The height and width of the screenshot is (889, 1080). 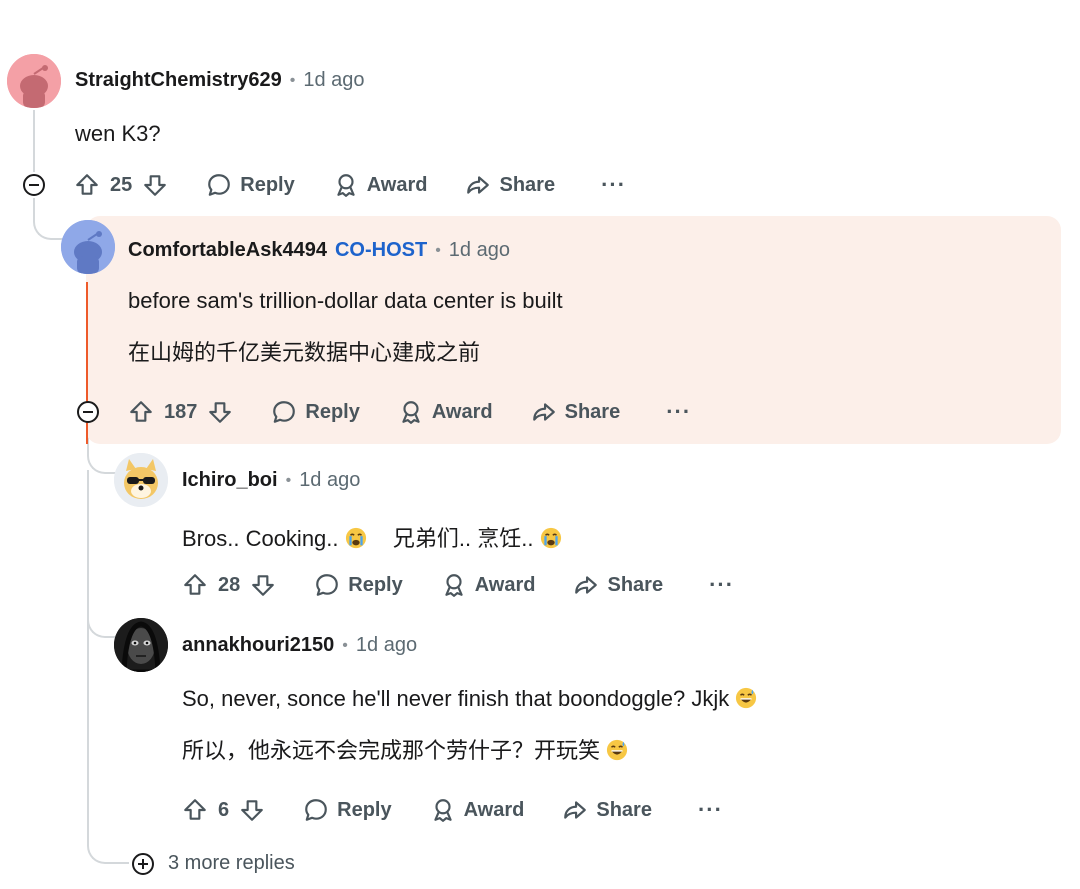 I want to click on author-name: ComfortableAsk4494, so click(x=227, y=250).